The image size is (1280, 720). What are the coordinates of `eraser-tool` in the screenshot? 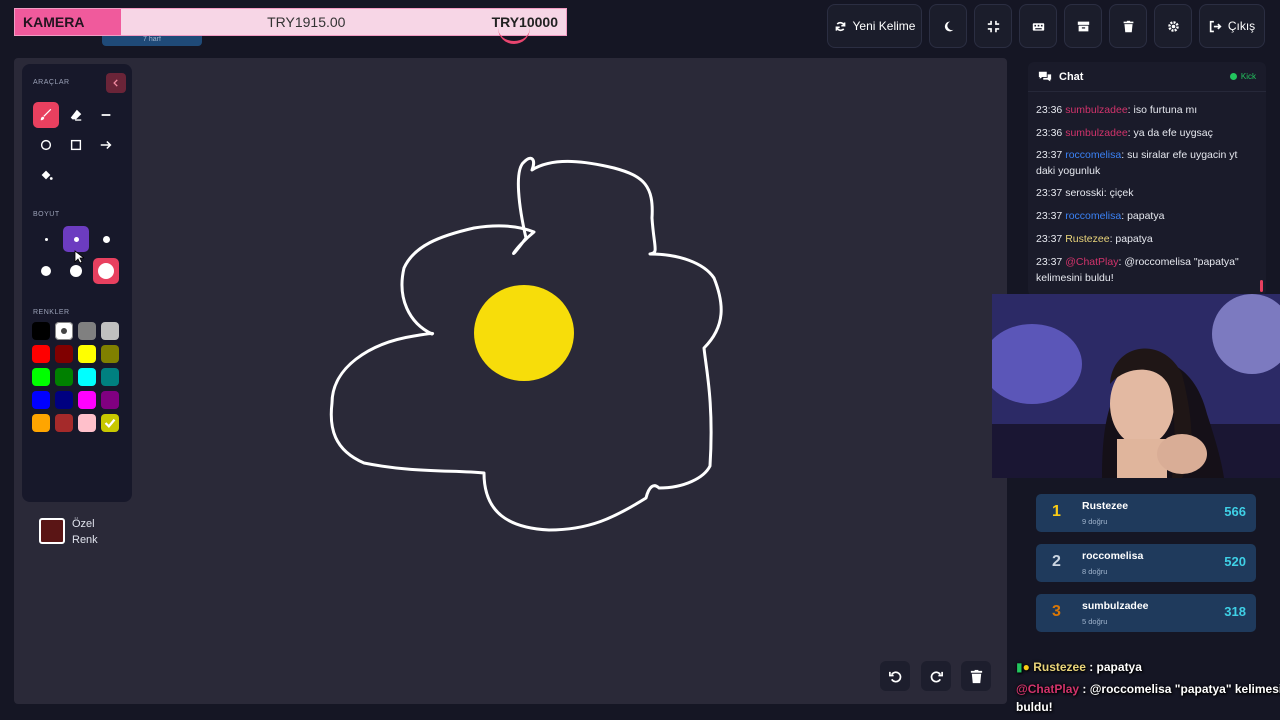 It's located at (76, 115).